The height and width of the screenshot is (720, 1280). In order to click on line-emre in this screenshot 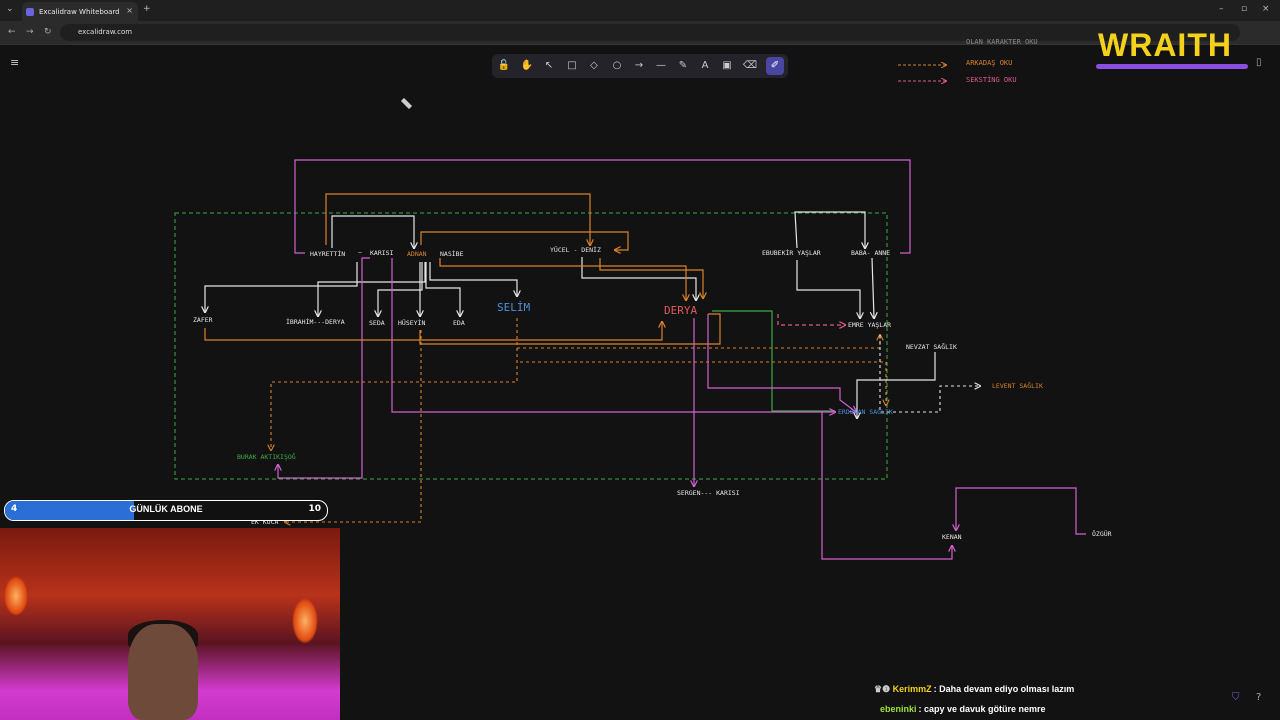, I will do `click(828, 289)`.